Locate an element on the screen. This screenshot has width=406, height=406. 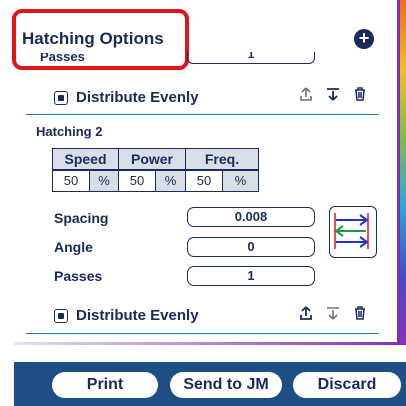
power-header: Power is located at coordinates (152, 159).